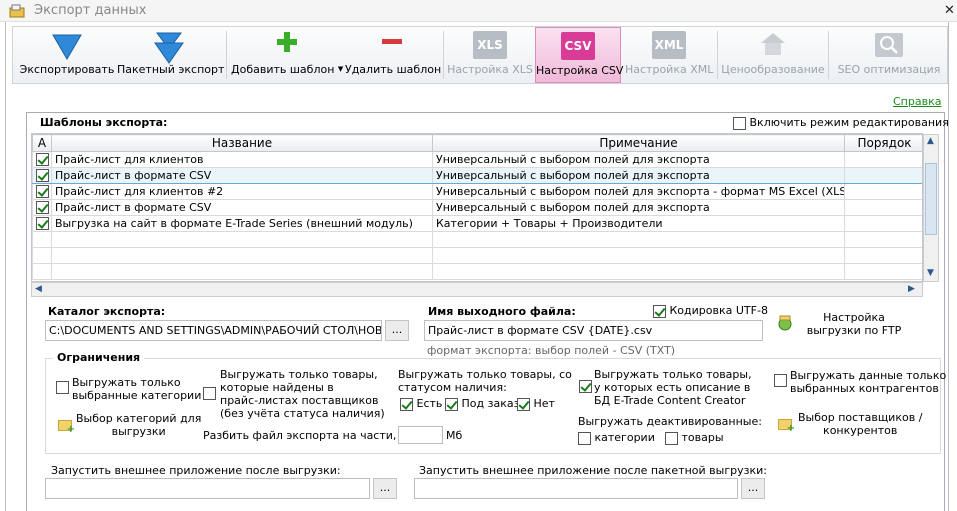 This screenshot has width=957, height=511. I want to click on utf8-toggle: Кодировка UTF-8, so click(710, 311).